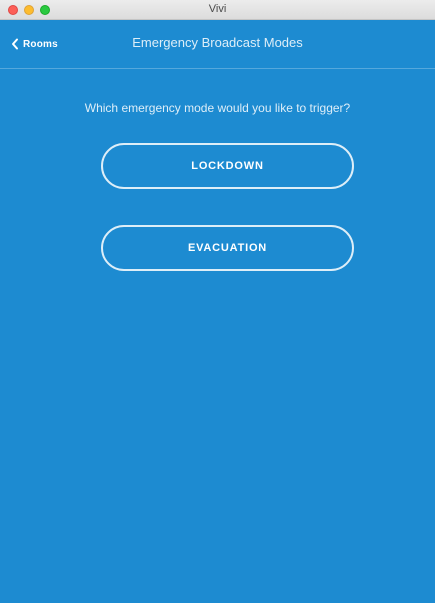  I want to click on back-button: Rooms, so click(34, 44).